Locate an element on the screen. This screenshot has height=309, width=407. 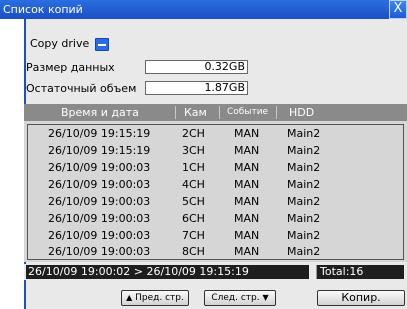
title-bar: Список копий X is located at coordinates (203, 9).